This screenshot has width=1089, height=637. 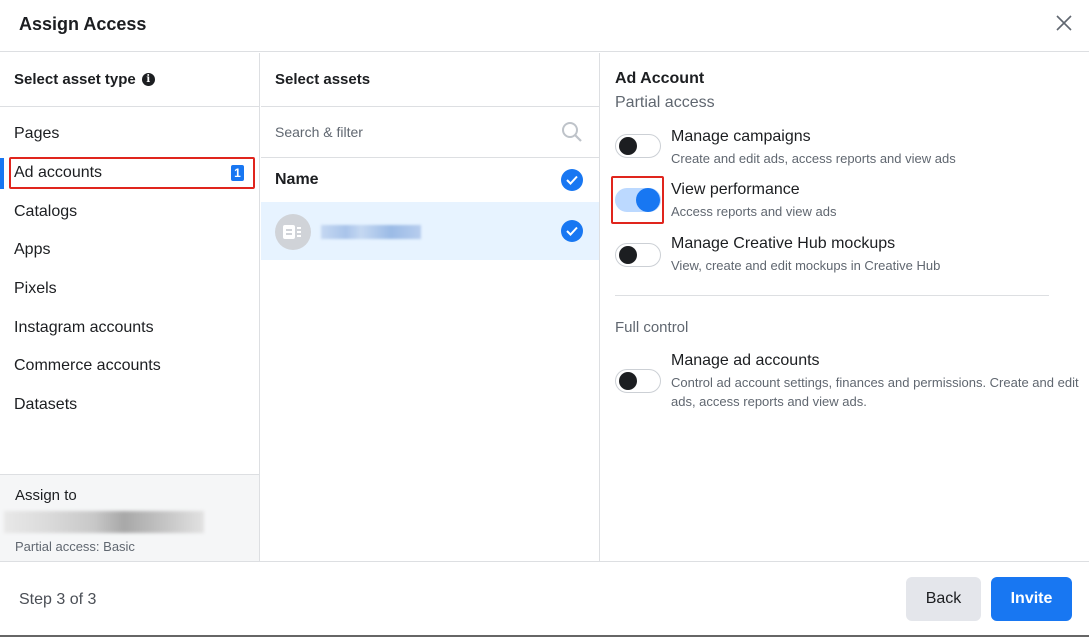 What do you see at coordinates (660, 78) in the screenshot?
I see `permissions-header: Ad Account` at bounding box center [660, 78].